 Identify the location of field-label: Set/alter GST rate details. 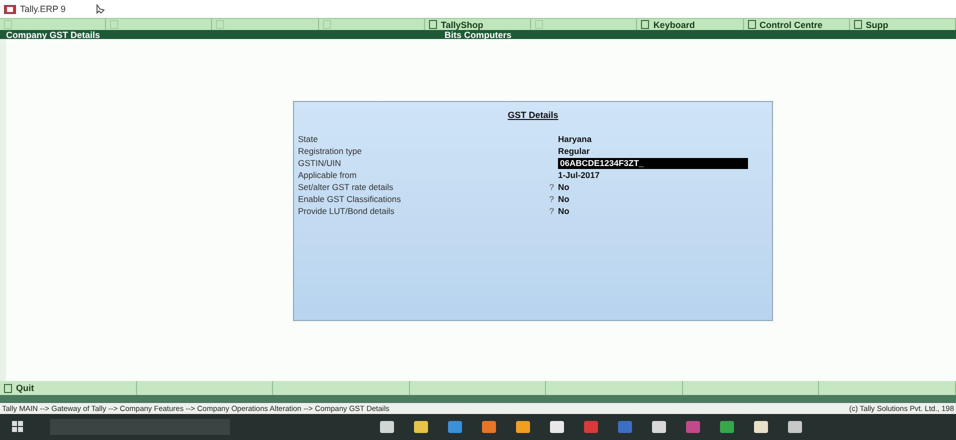
(346, 187).